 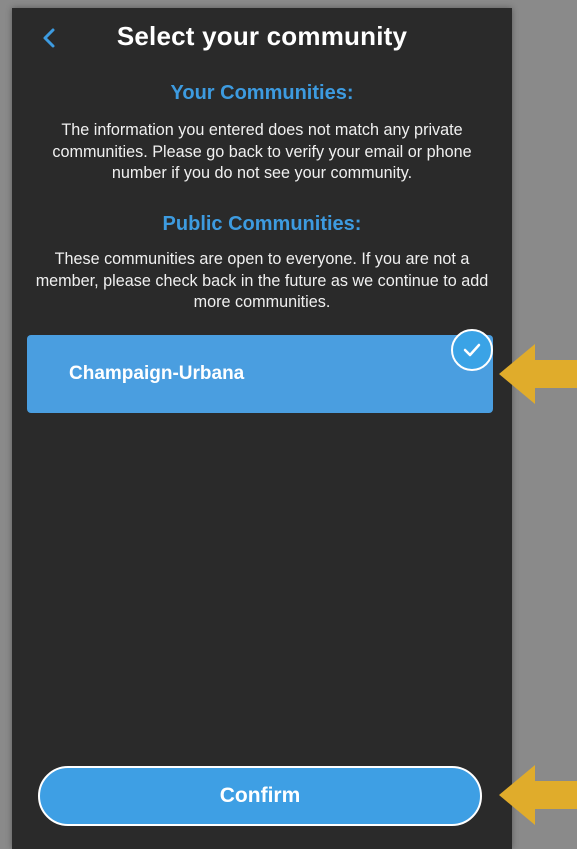 What do you see at coordinates (260, 374) in the screenshot?
I see `community-item-champaign-urbana: Champaign-Urbana` at bounding box center [260, 374].